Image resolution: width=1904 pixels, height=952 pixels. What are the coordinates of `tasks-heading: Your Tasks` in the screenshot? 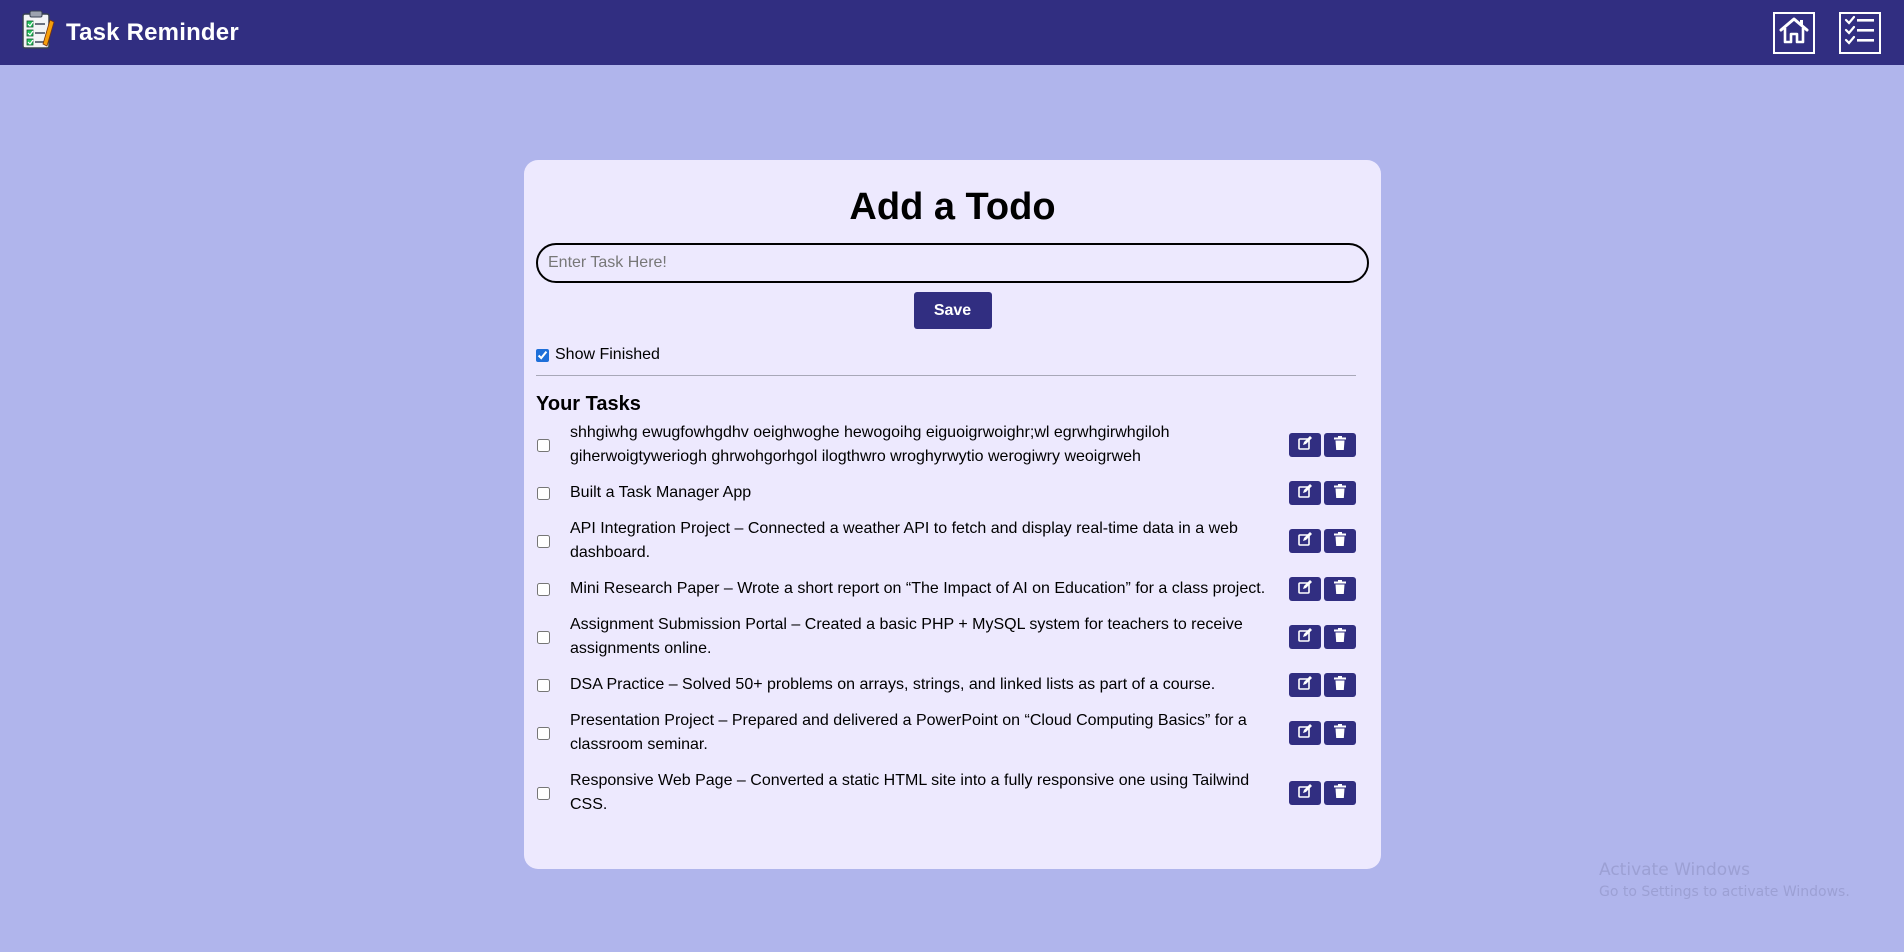 It's located at (588, 404).